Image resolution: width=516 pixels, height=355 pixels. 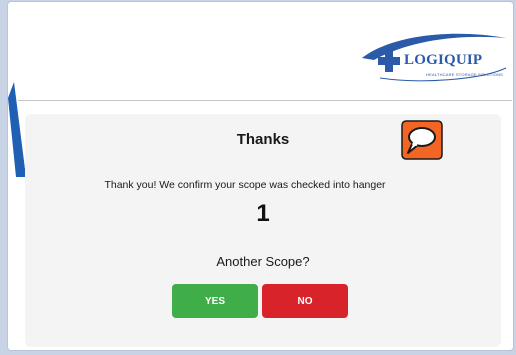 What do you see at coordinates (263, 213) in the screenshot?
I see `scope-count: 1` at bounding box center [263, 213].